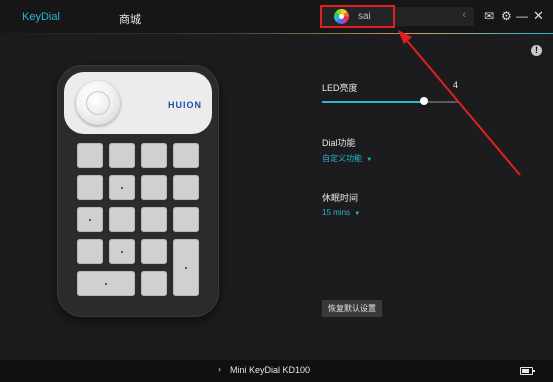  Describe the element at coordinates (522, 16) in the screenshot. I see `minimize-icon: —` at that location.